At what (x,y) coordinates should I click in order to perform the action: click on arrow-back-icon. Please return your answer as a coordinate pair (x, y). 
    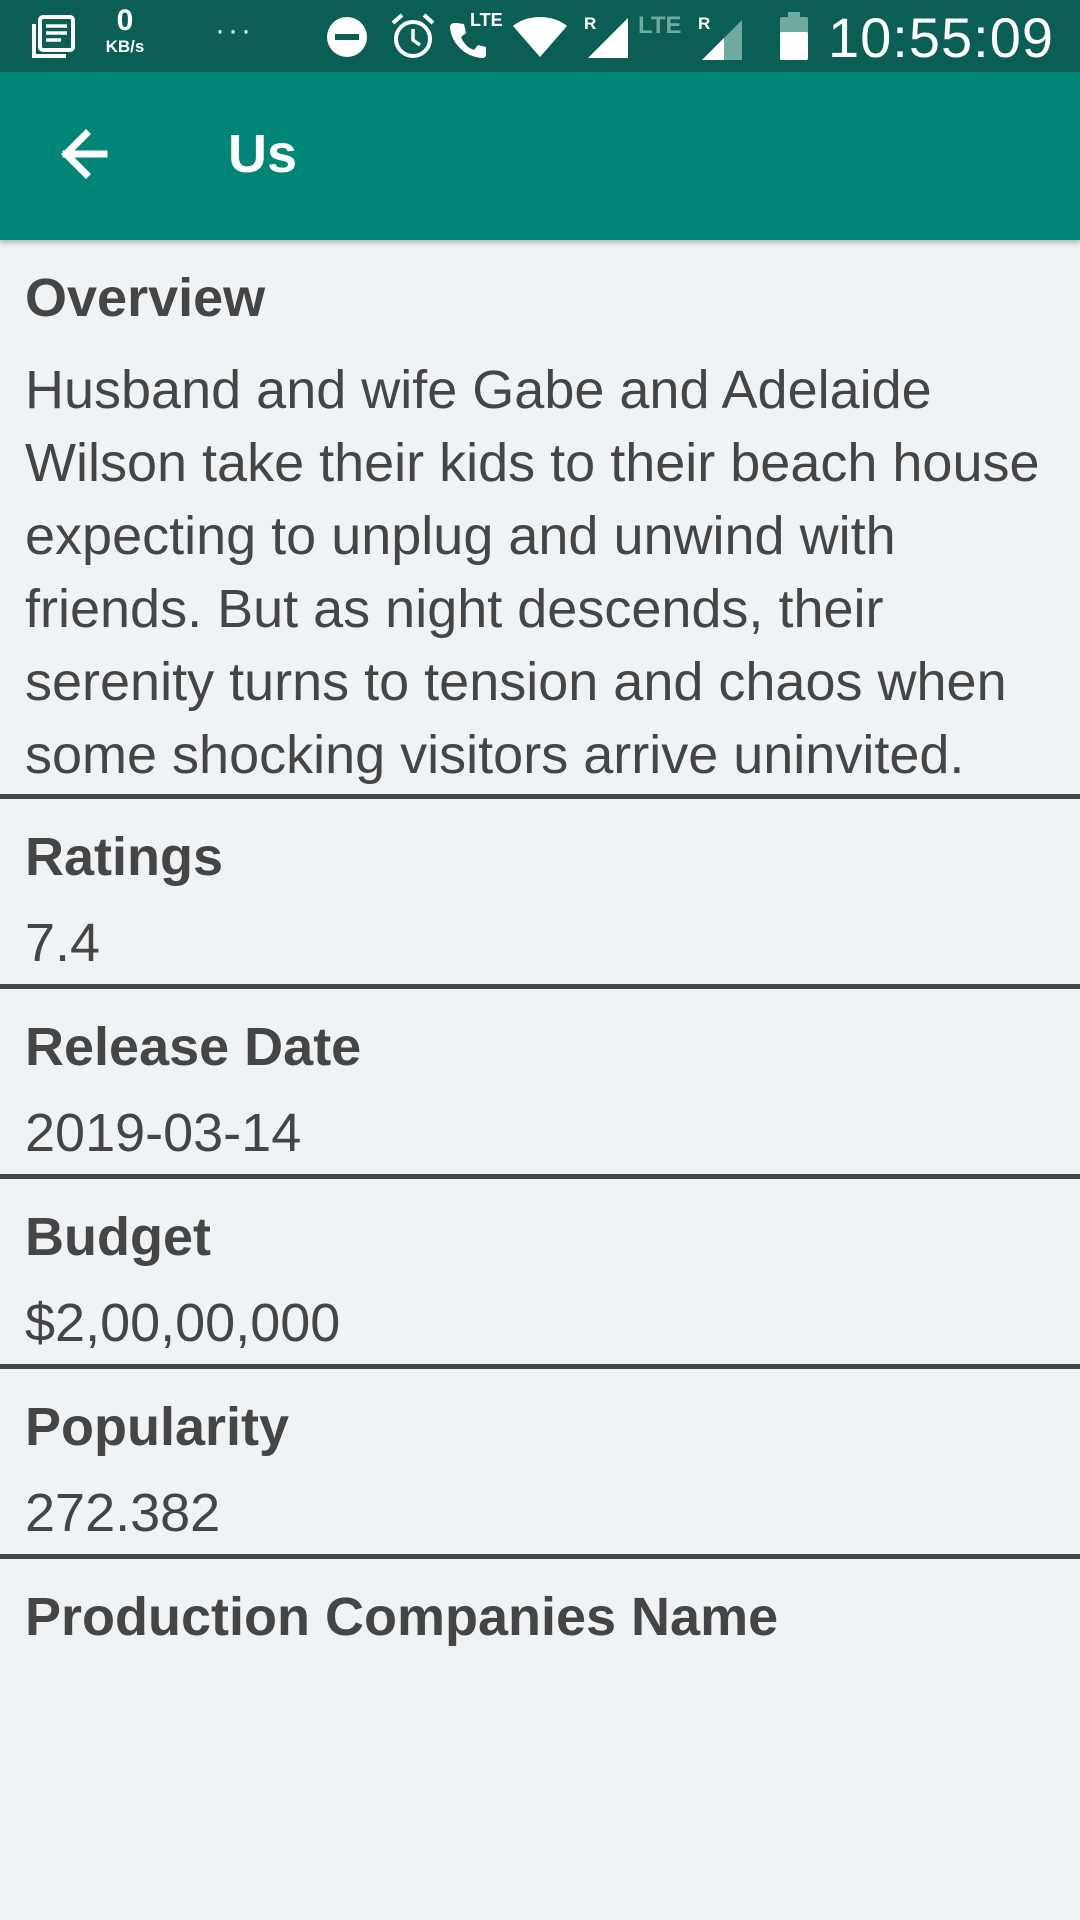
    Looking at the image, I should click on (84, 154).